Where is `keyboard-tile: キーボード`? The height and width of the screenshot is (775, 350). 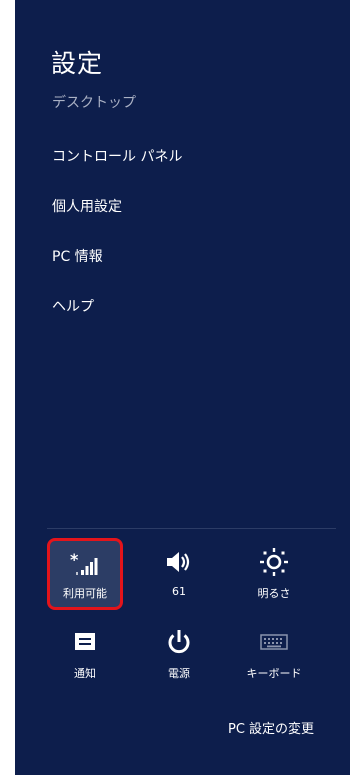 keyboard-tile: キーボード is located at coordinates (274, 654).